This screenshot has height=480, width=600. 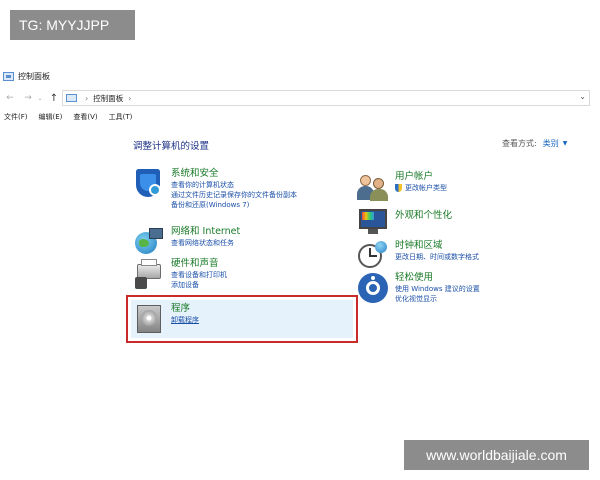 What do you see at coordinates (300, 76) in the screenshot?
I see `title-bar: 控制面板` at bounding box center [300, 76].